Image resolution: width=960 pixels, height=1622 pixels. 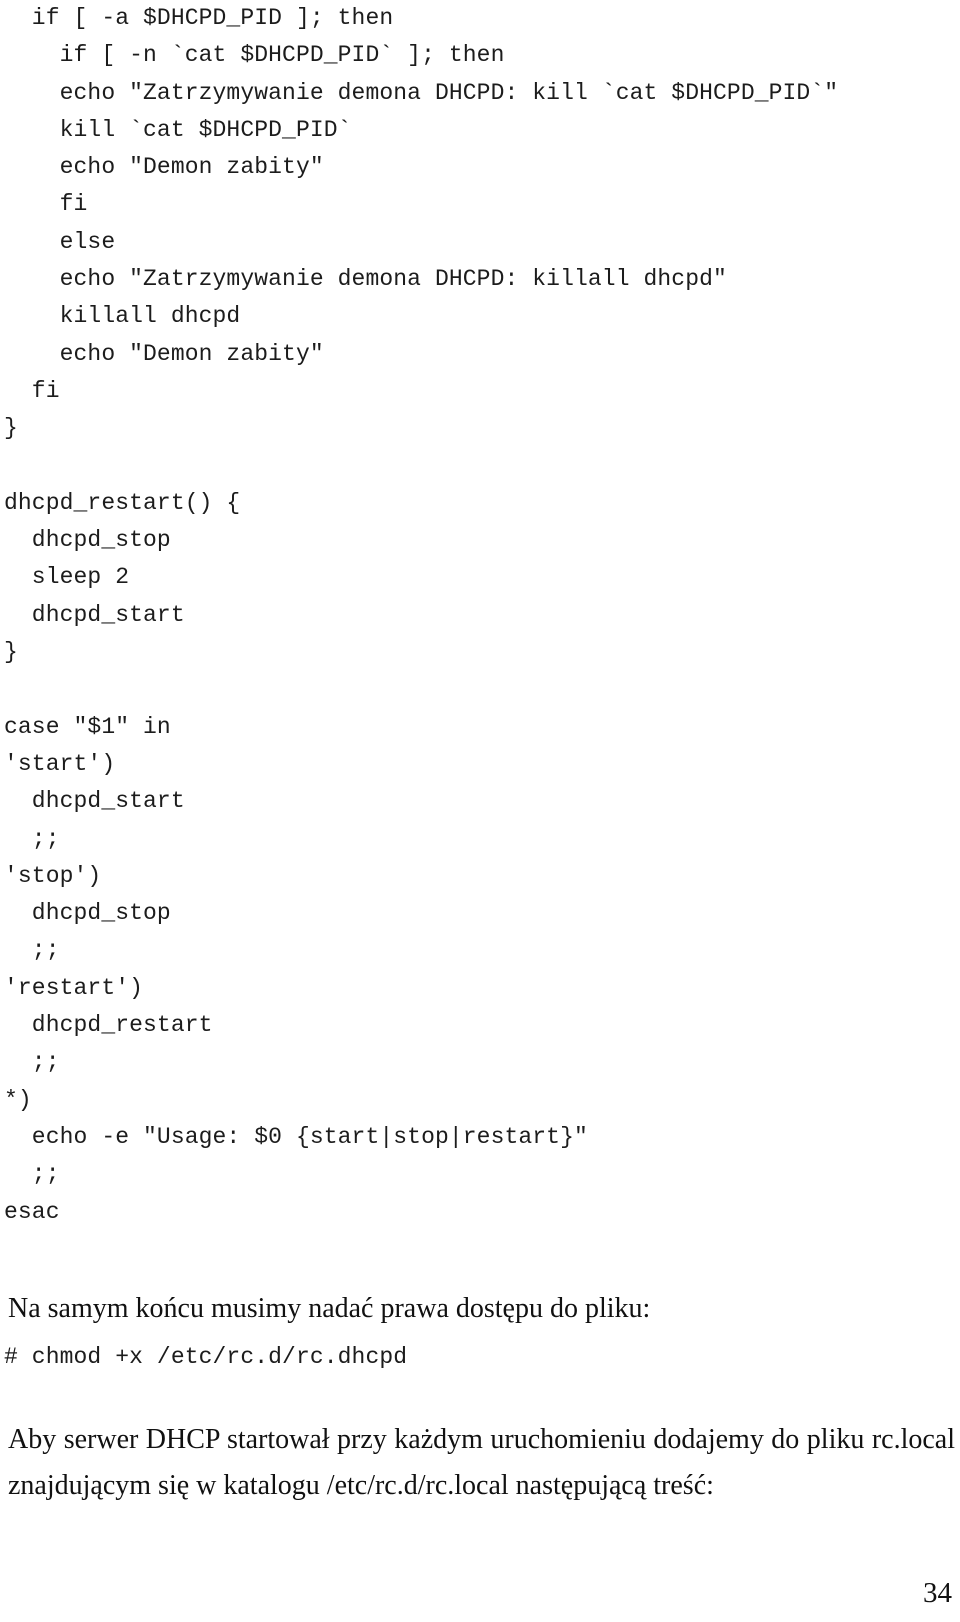 What do you see at coordinates (296, 1136) in the screenshot?
I see `code-line: echo -e "Usage: $0 {start|stop|restart}"` at bounding box center [296, 1136].